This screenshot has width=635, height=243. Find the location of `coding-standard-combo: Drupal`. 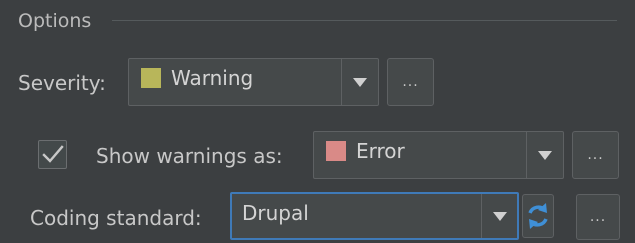

coding-standard-combo: Drupal is located at coordinates (374, 216).